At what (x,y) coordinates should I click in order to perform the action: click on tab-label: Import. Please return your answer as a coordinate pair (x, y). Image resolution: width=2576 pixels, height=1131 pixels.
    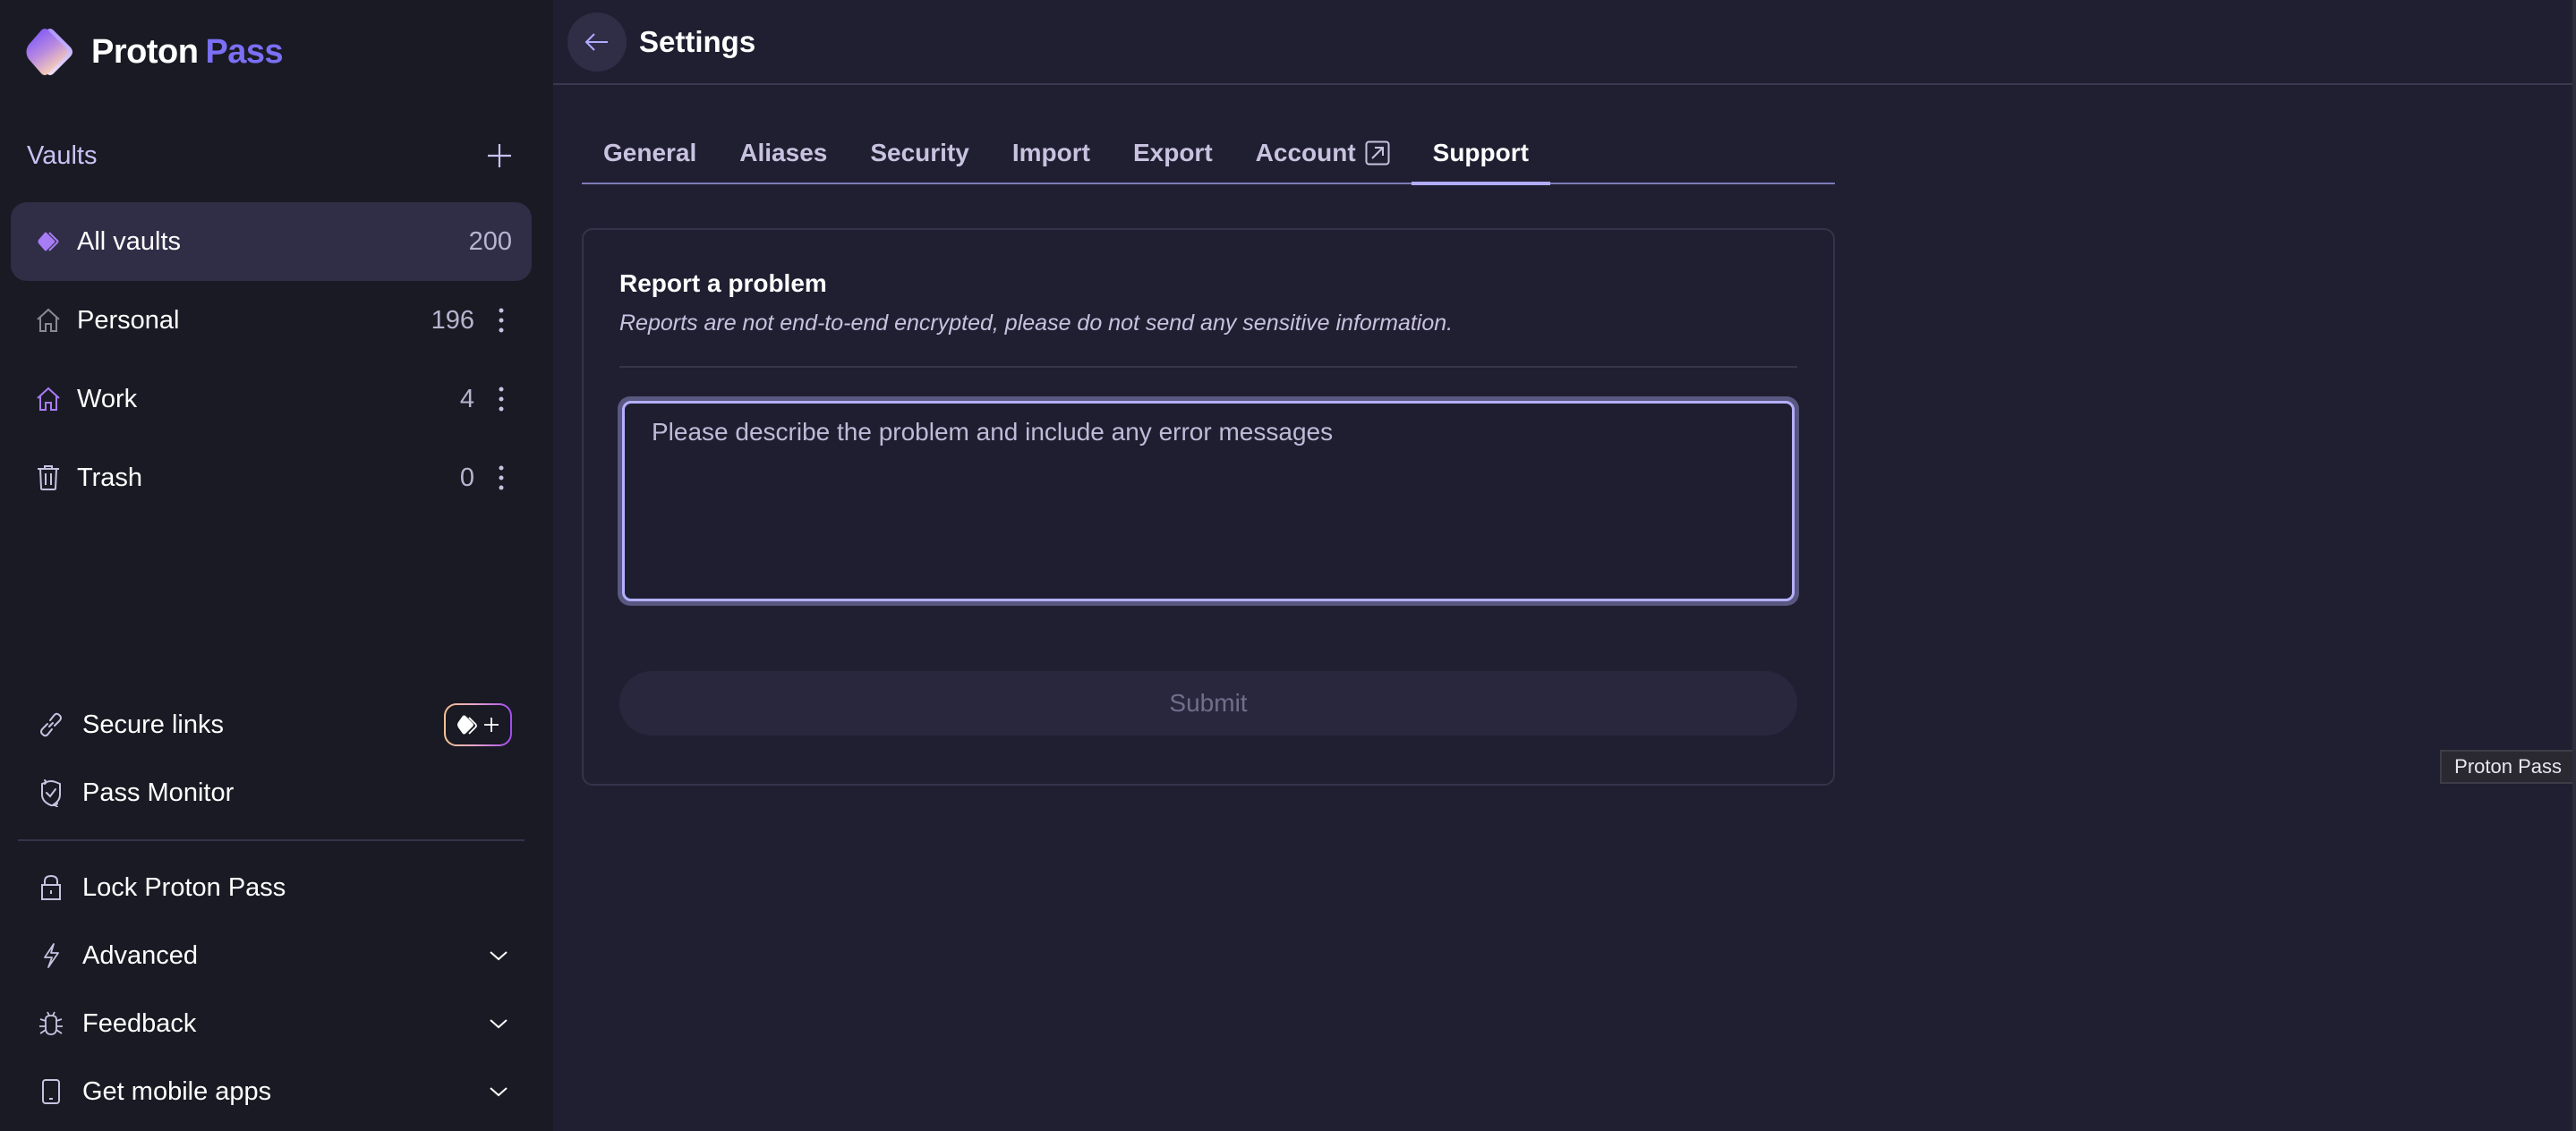
    Looking at the image, I should click on (1050, 152).